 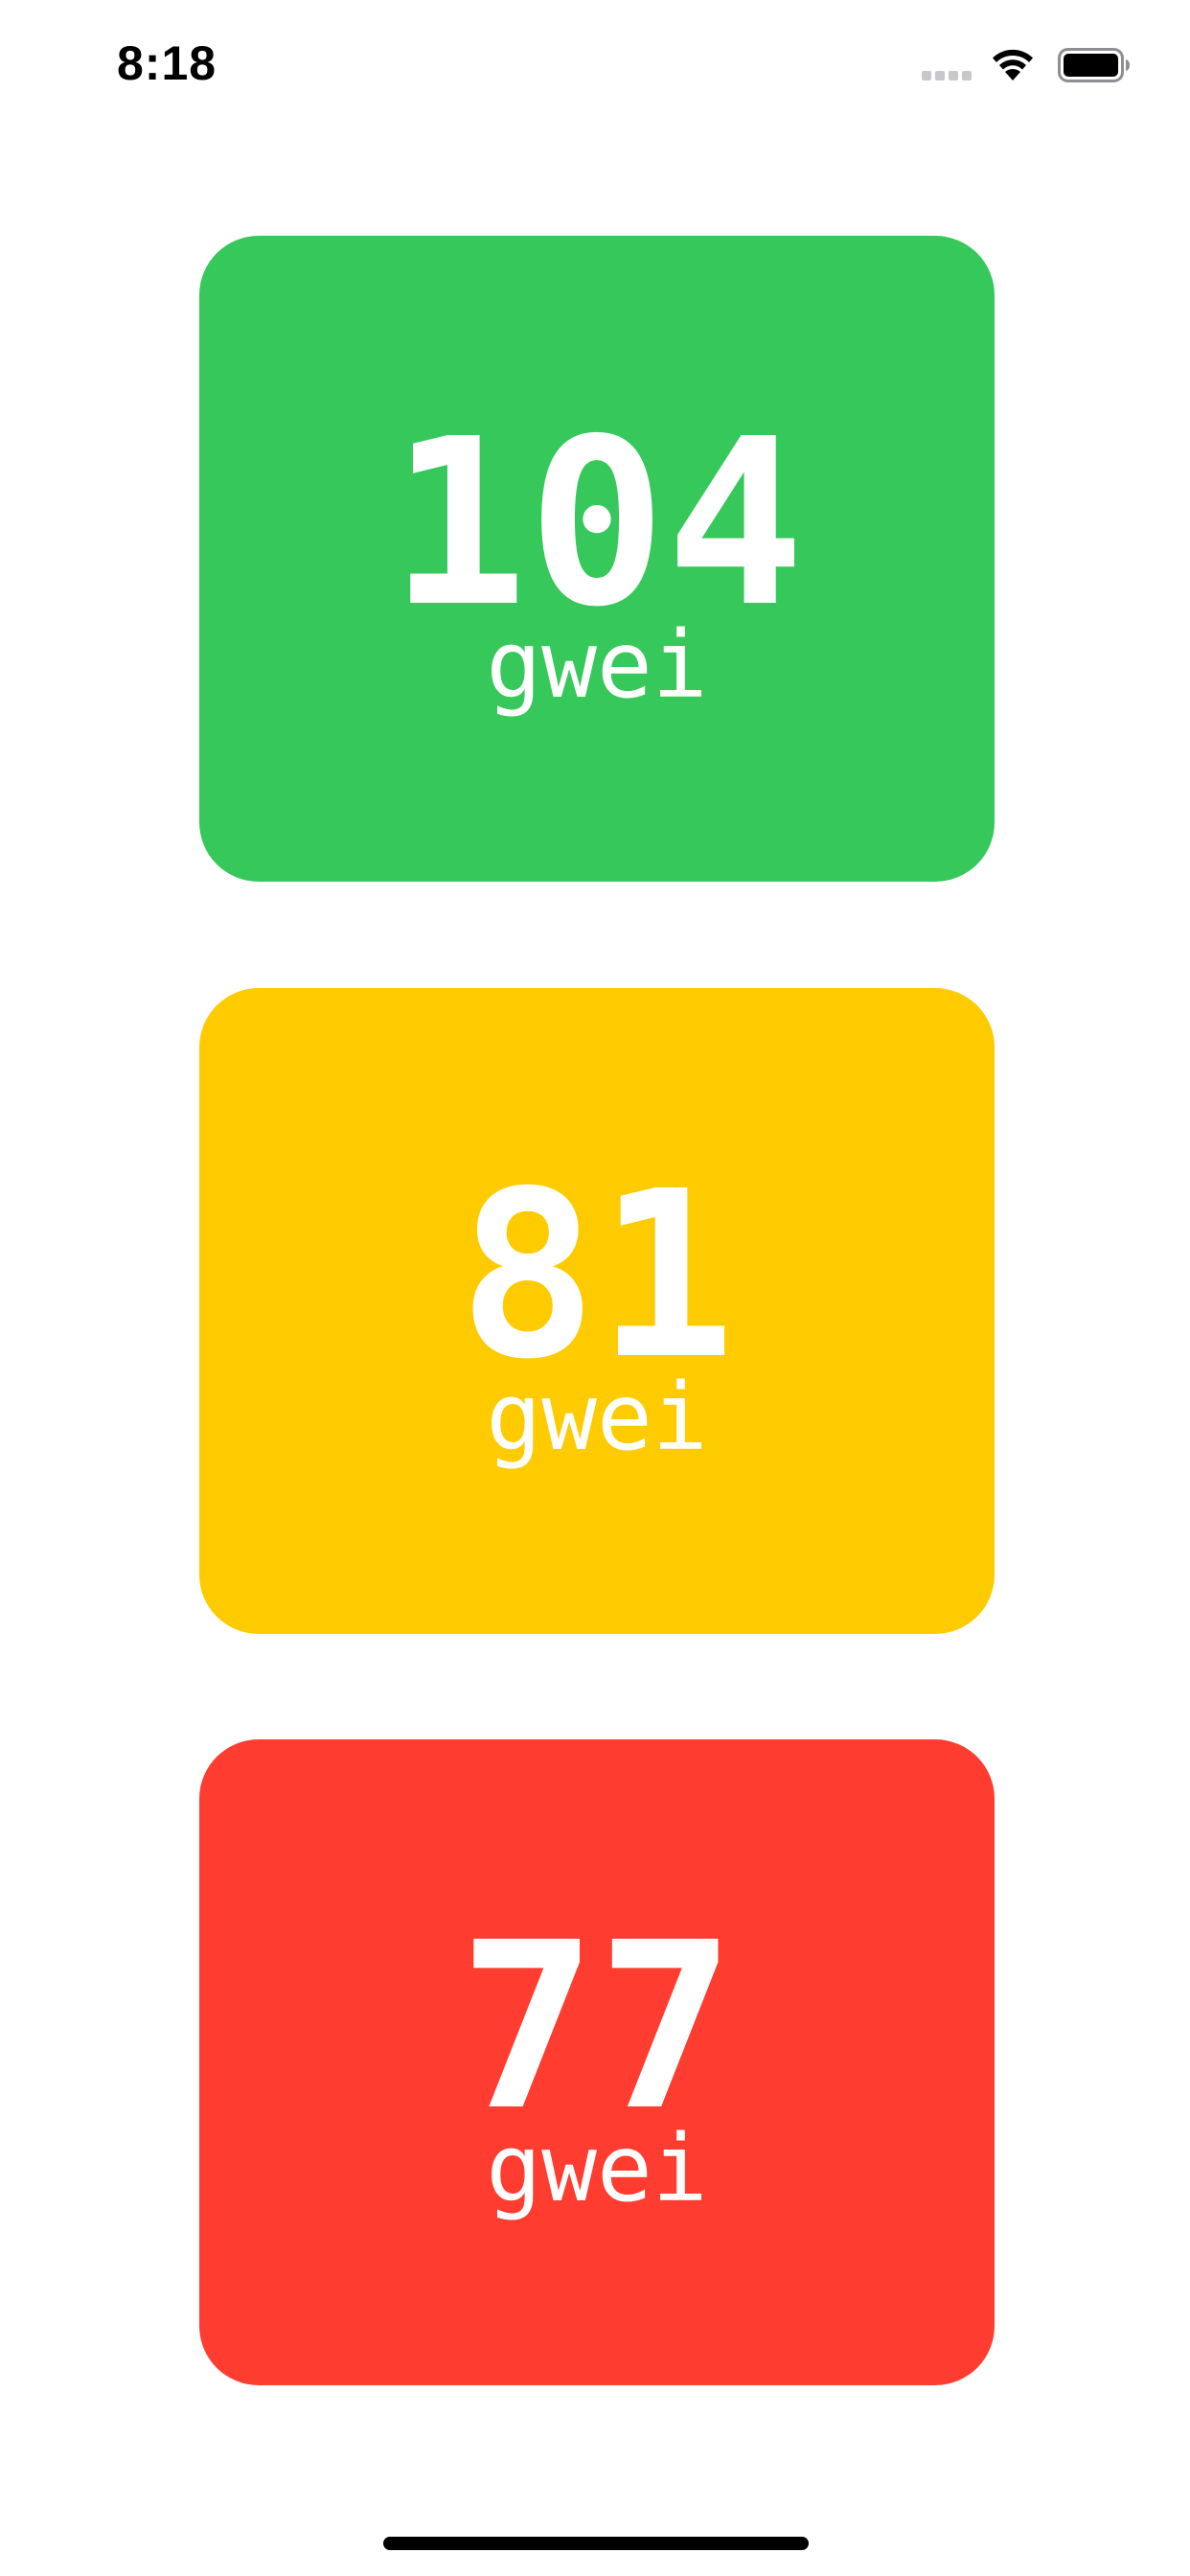 I want to click on wifi-icon, so click(x=1013, y=64).